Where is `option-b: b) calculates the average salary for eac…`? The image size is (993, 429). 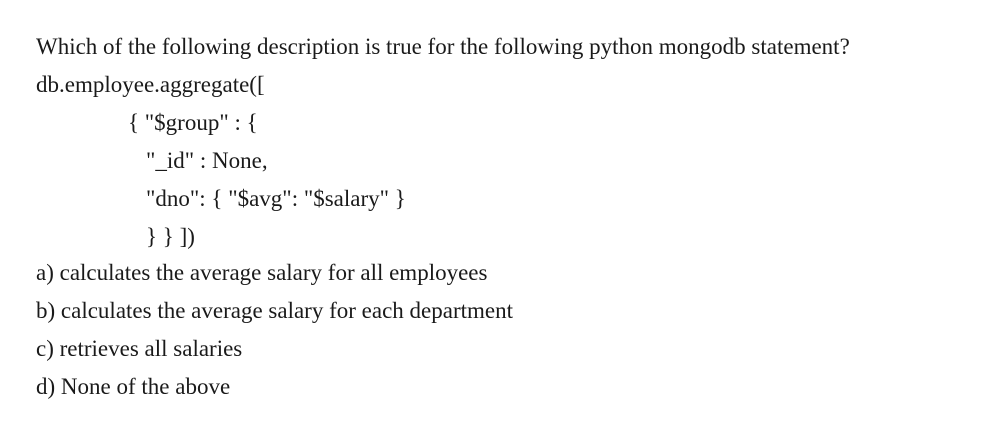
option-b: b) calculates the average salary for eac… is located at coordinates (274, 310).